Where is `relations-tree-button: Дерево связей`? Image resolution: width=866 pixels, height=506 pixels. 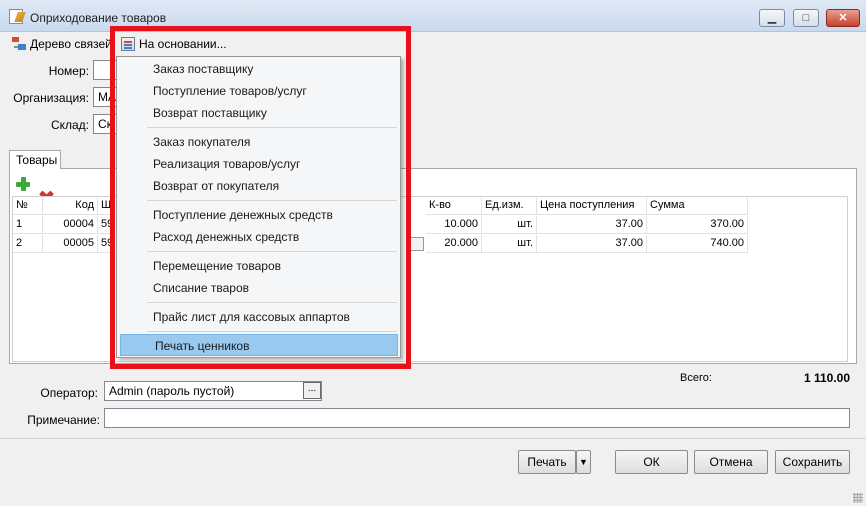
relations-tree-button: Дерево связей is located at coordinates (62, 44).